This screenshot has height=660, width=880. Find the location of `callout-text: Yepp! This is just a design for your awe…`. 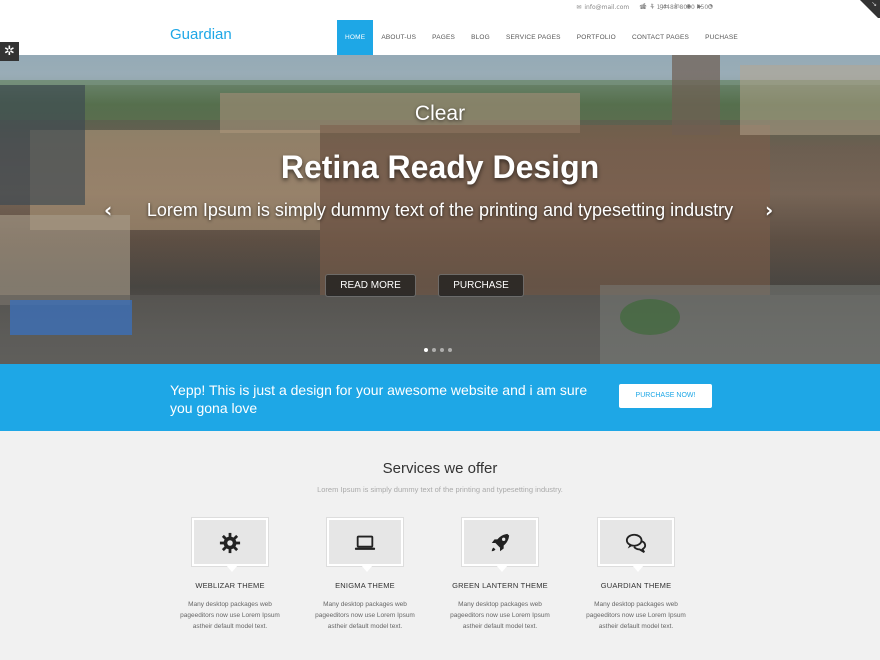

callout-text: Yepp! This is just a design for your awe… is located at coordinates (379, 399).